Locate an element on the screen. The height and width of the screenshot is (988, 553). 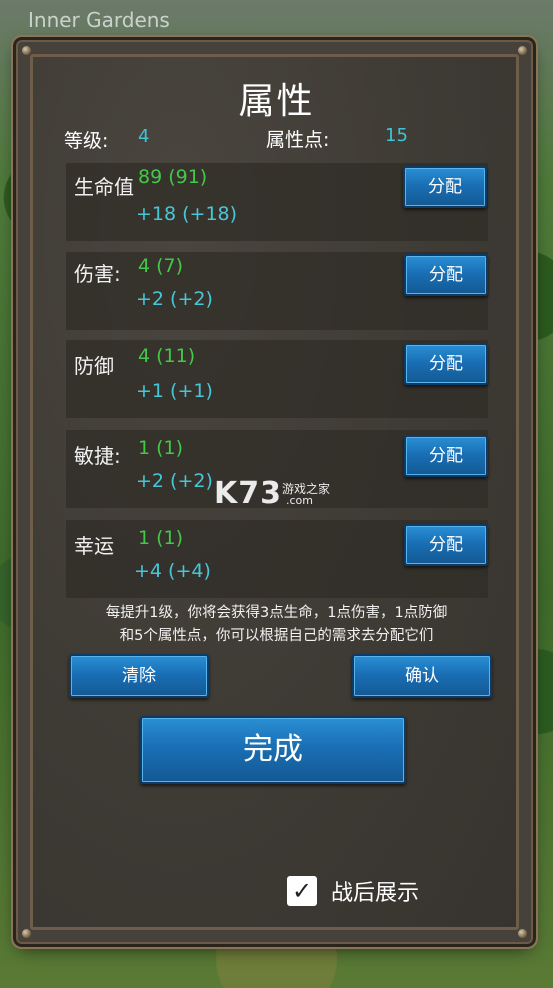
stat-name: 敏捷: is located at coordinates (97, 456).